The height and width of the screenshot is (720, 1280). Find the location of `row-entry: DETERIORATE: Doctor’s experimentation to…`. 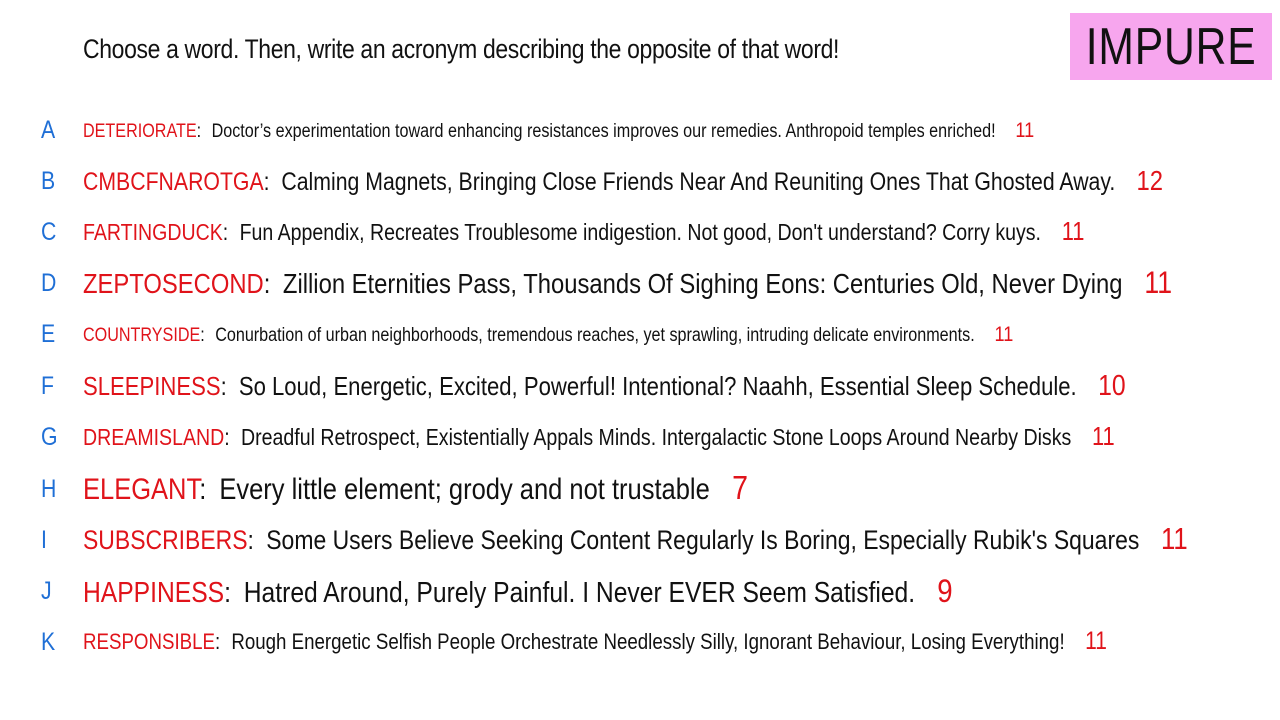

row-entry: DETERIORATE: Doctor’s experimentation to… is located at coordinates (559, 130).